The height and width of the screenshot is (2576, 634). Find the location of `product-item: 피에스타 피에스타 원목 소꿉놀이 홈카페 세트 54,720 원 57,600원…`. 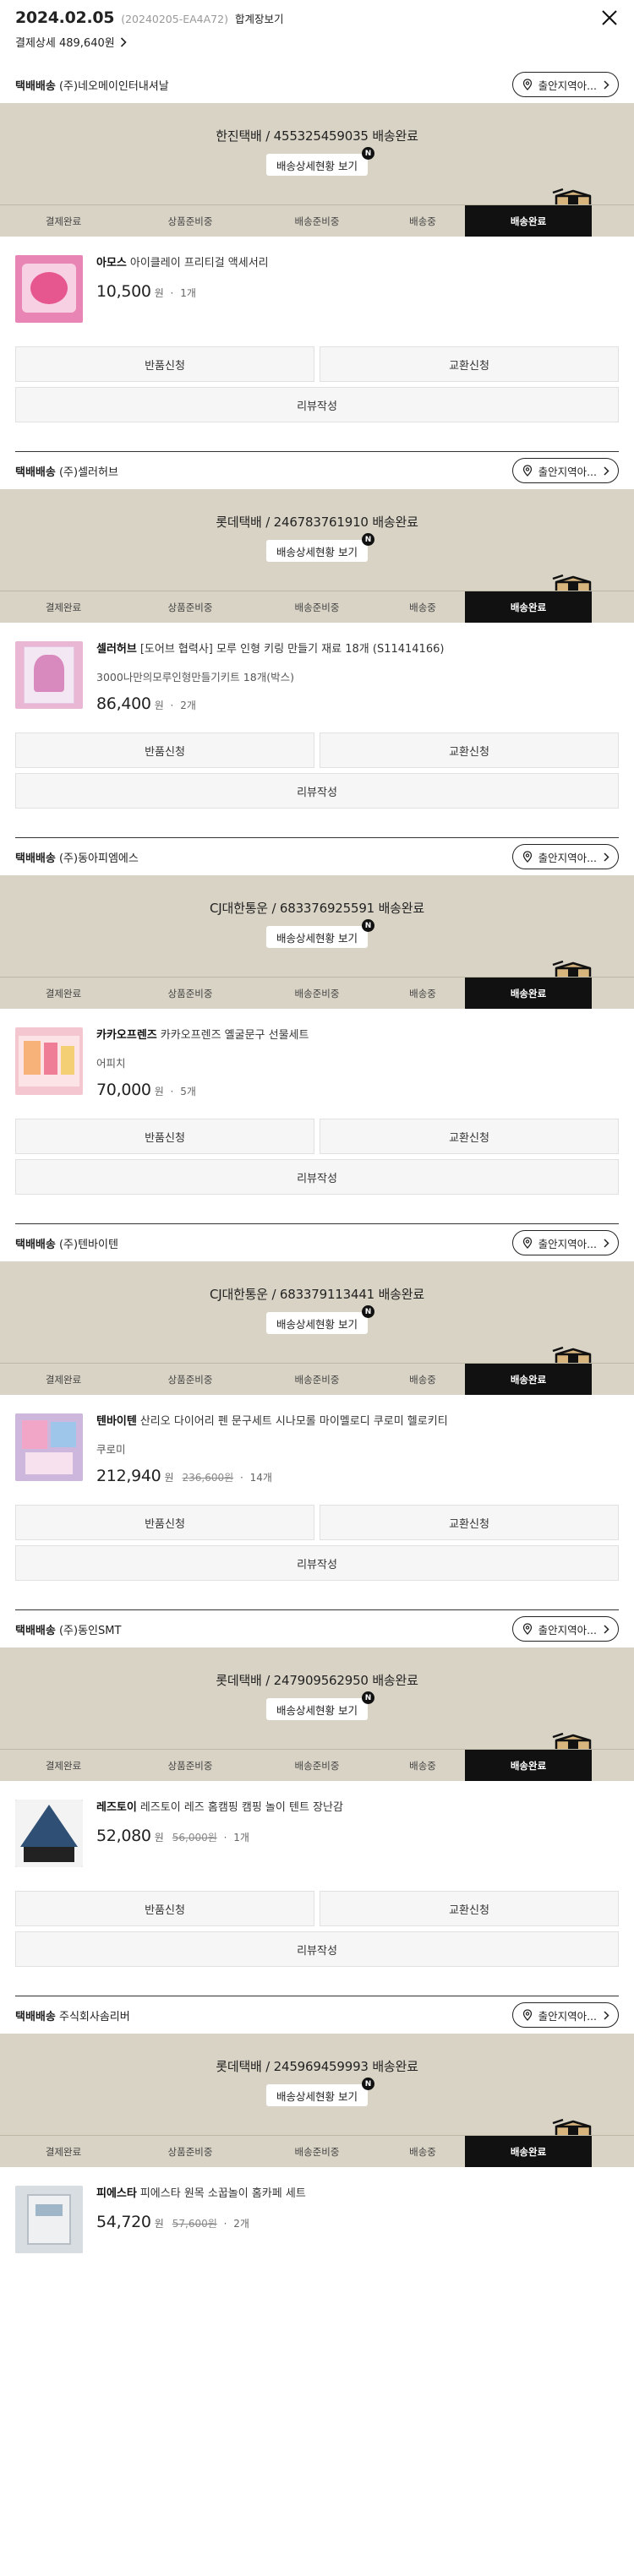

product-item: 피에스타 피에스타 원목 소꿉놀이 홈카페 세트 54,720 원 57,600원… is located at coordinates (317, 2222).